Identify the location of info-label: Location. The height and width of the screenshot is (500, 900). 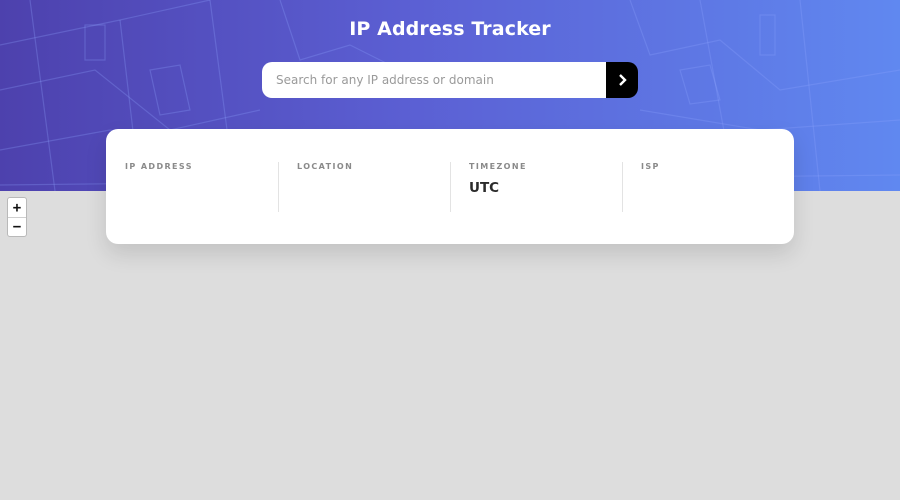
(325, 166).